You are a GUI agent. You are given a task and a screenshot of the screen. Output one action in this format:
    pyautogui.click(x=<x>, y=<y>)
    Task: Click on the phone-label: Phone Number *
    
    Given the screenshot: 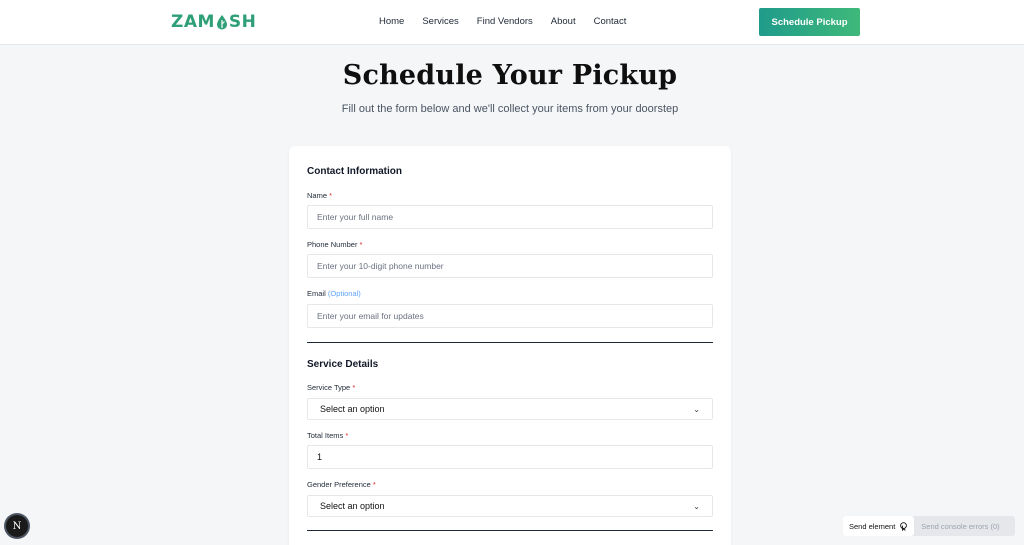 What is the action you would take?
    pyautogui.click(x=334, y=244)
    